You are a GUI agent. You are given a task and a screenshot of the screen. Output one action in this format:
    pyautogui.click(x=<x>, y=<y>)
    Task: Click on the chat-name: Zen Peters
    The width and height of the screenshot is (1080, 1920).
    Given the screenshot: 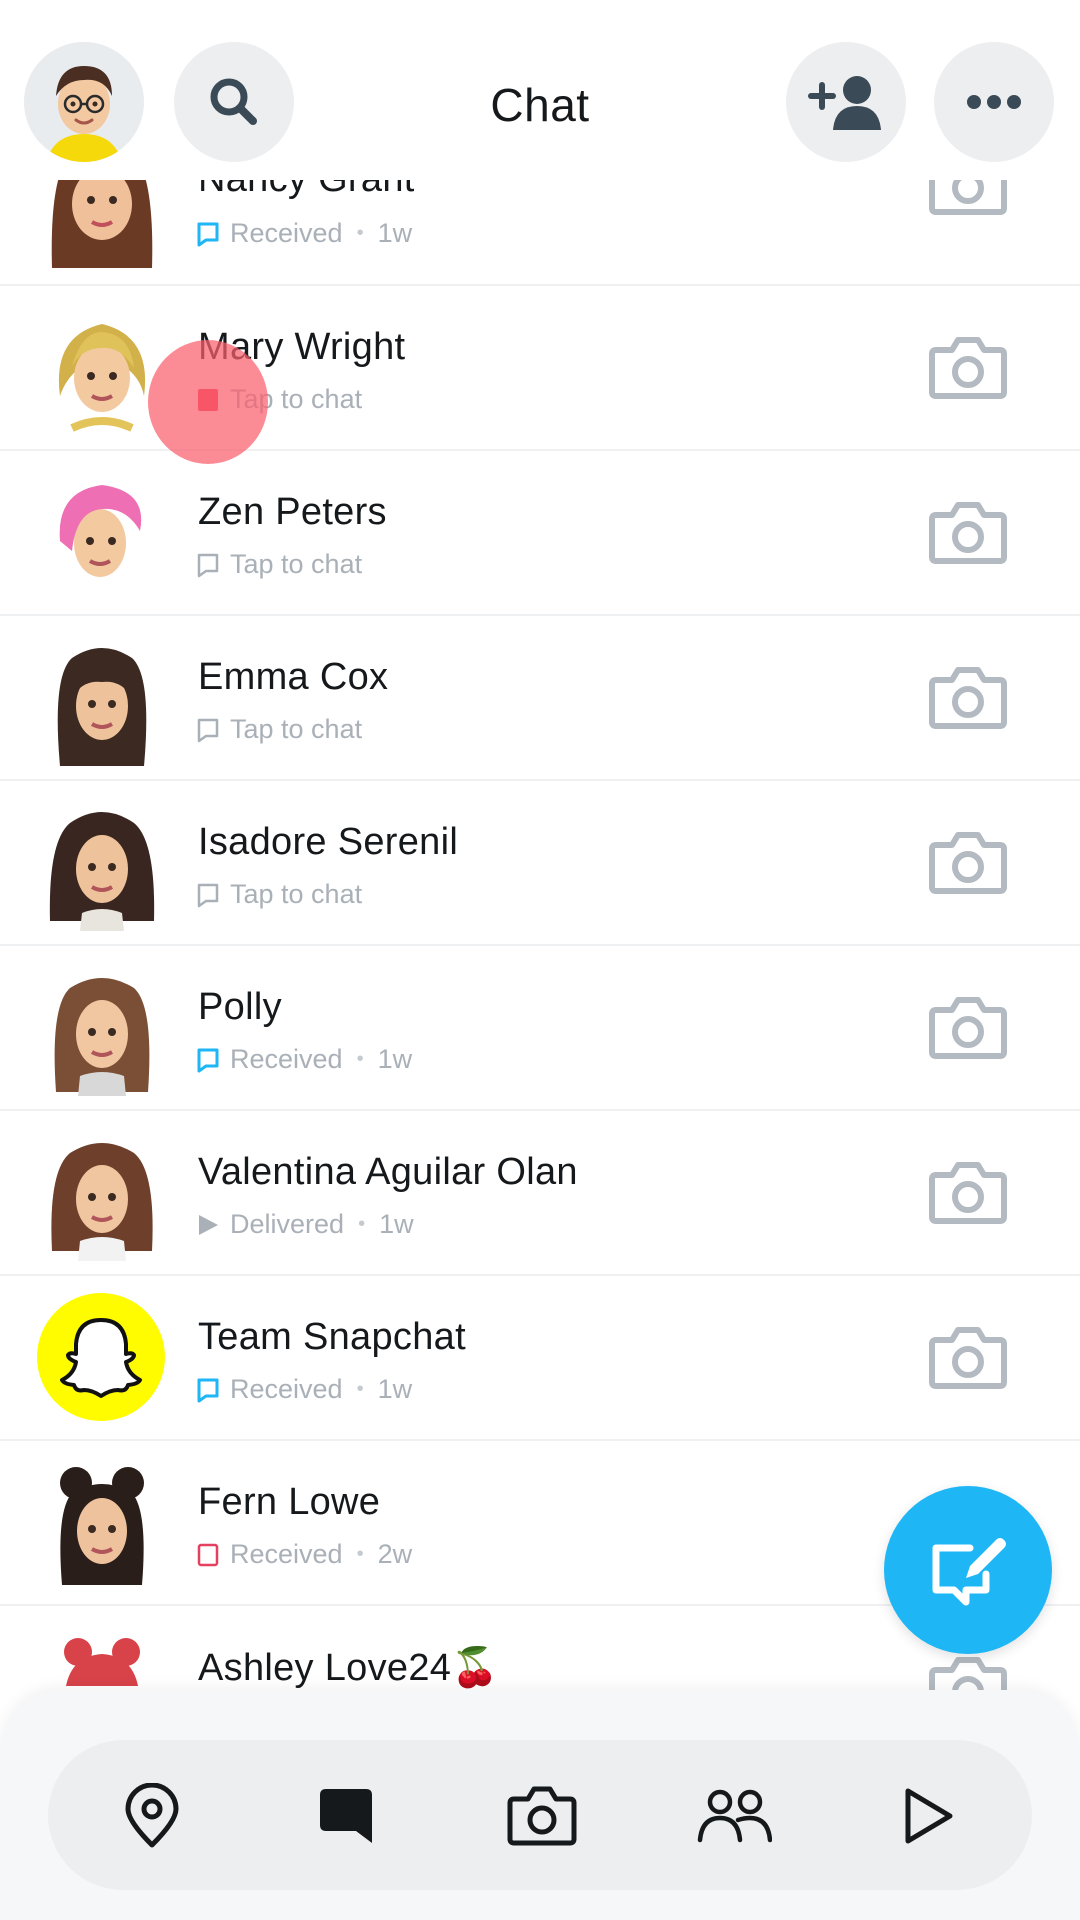 What is the action you would take?
    pyautogui.click(x=292, y=512)
    